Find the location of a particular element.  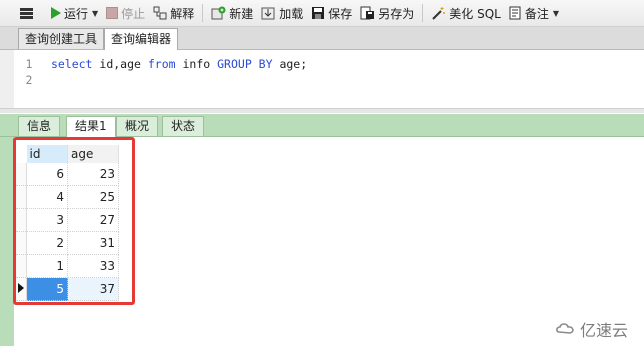

tab-query-builder: 查询创建工具 is located at coordinates (61, 38).